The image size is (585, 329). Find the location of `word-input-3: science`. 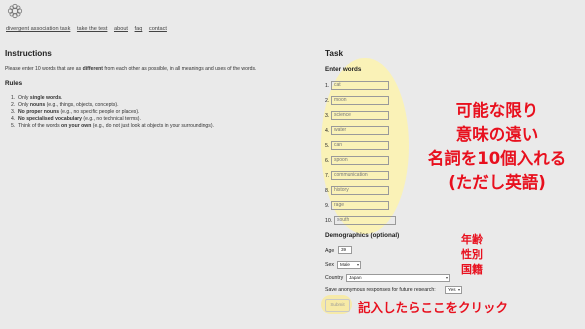

word-input-3: science is located at coordinates (360, 115).